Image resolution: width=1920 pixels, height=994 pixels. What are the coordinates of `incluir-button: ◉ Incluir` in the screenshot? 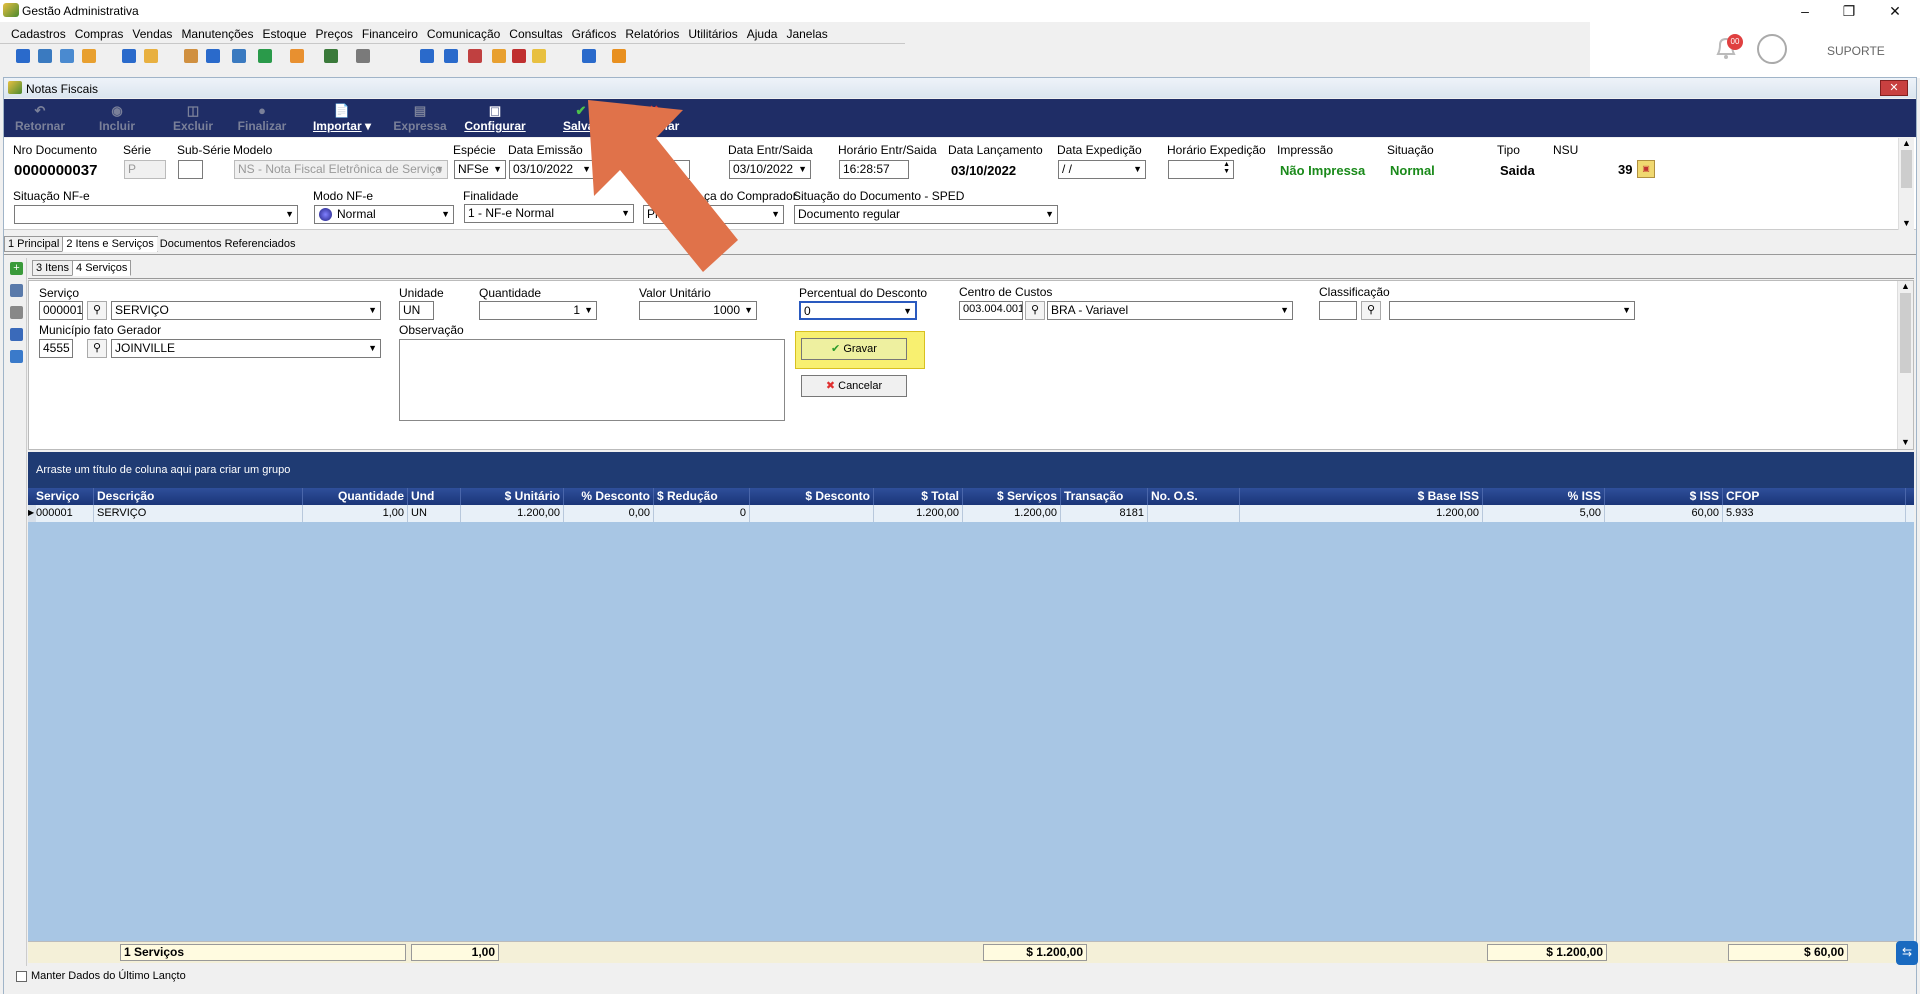 It's located at (117, 118).